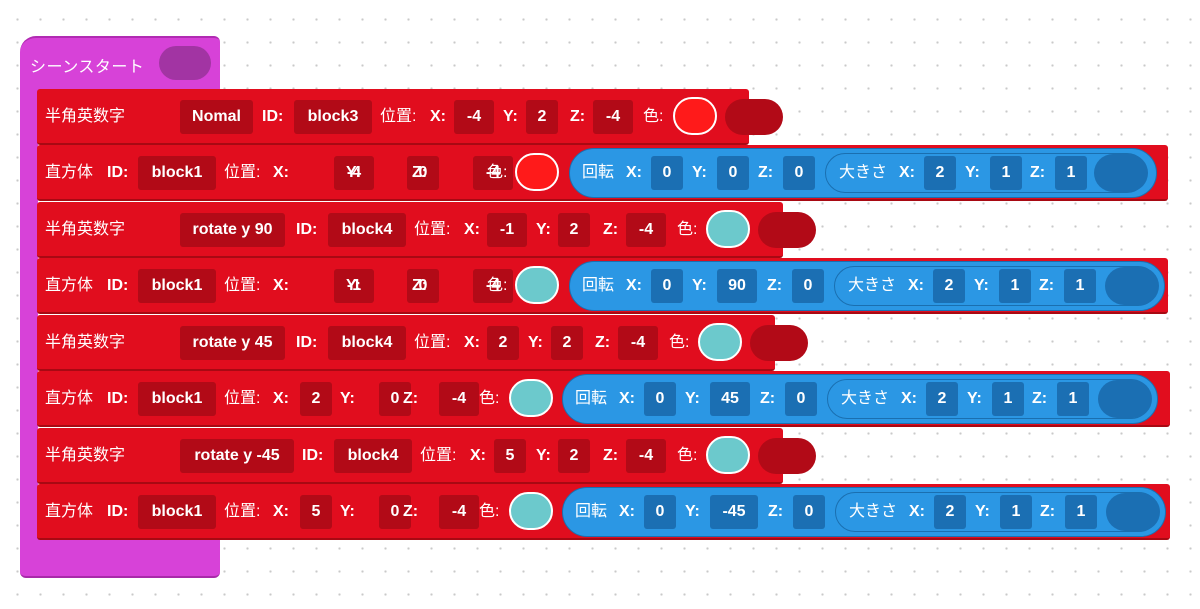 This screenshot has width=1200, height=609. What do you see at coordinates (232, 230) in the screenshot?
I see `text-input: rotate y 90` at bounding box center [232, 230].